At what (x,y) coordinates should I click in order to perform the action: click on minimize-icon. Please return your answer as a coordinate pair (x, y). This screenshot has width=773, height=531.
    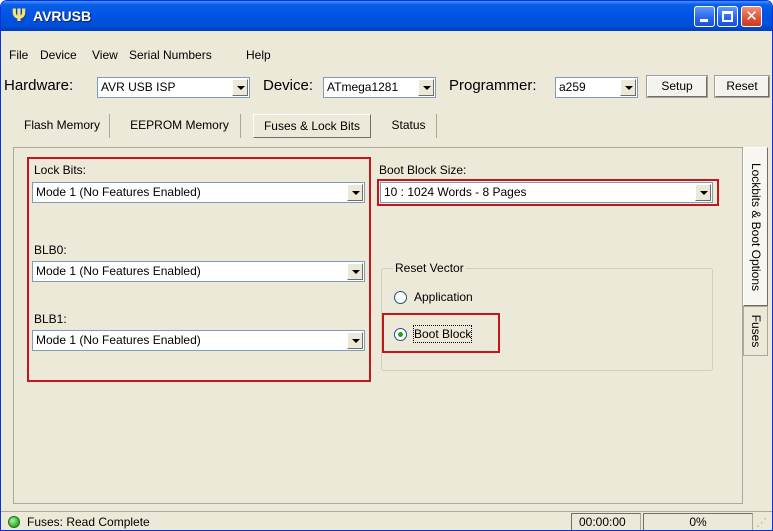
    Looking at the image, I should click on (704, 20).